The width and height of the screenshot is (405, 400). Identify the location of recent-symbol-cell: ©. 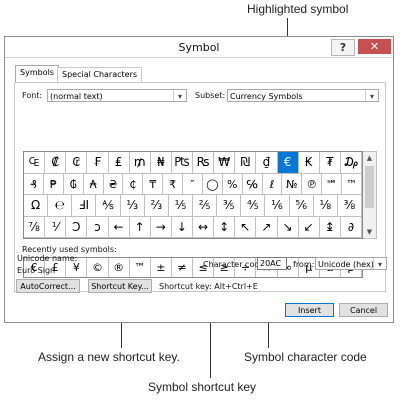
(98, 267).